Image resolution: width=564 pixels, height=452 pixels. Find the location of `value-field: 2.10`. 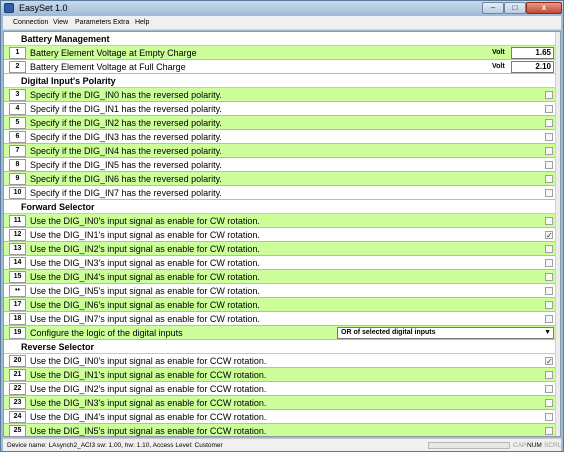

value-field: 2.10 is located at coordinates (532, 67).